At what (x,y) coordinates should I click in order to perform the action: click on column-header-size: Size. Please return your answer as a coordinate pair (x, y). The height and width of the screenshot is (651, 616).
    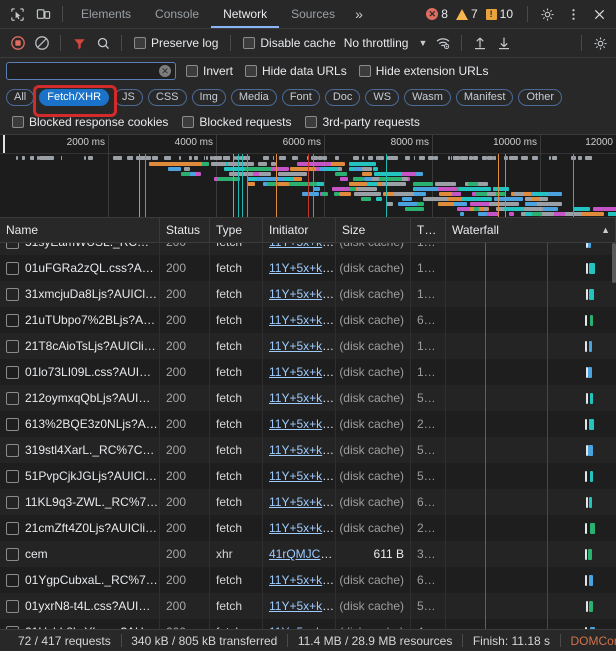
    Looking at the image, I should click on (373, 230).